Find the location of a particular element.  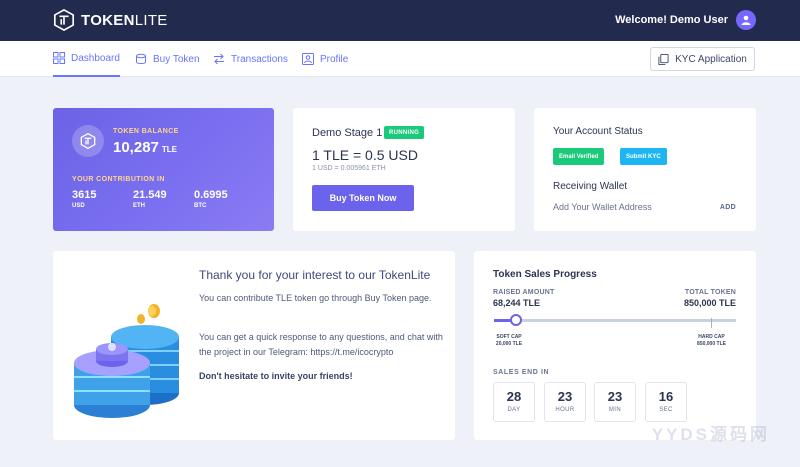

soft-cap-label: SOFT CAP is located at coordinates (509, 337).